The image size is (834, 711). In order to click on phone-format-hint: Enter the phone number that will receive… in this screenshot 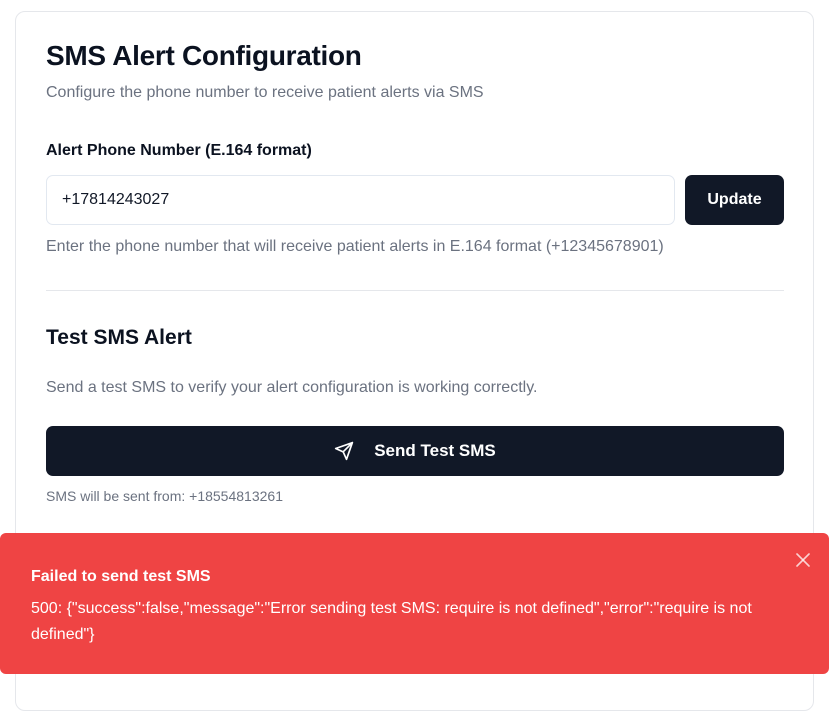, I will do `click(355, 246)`.